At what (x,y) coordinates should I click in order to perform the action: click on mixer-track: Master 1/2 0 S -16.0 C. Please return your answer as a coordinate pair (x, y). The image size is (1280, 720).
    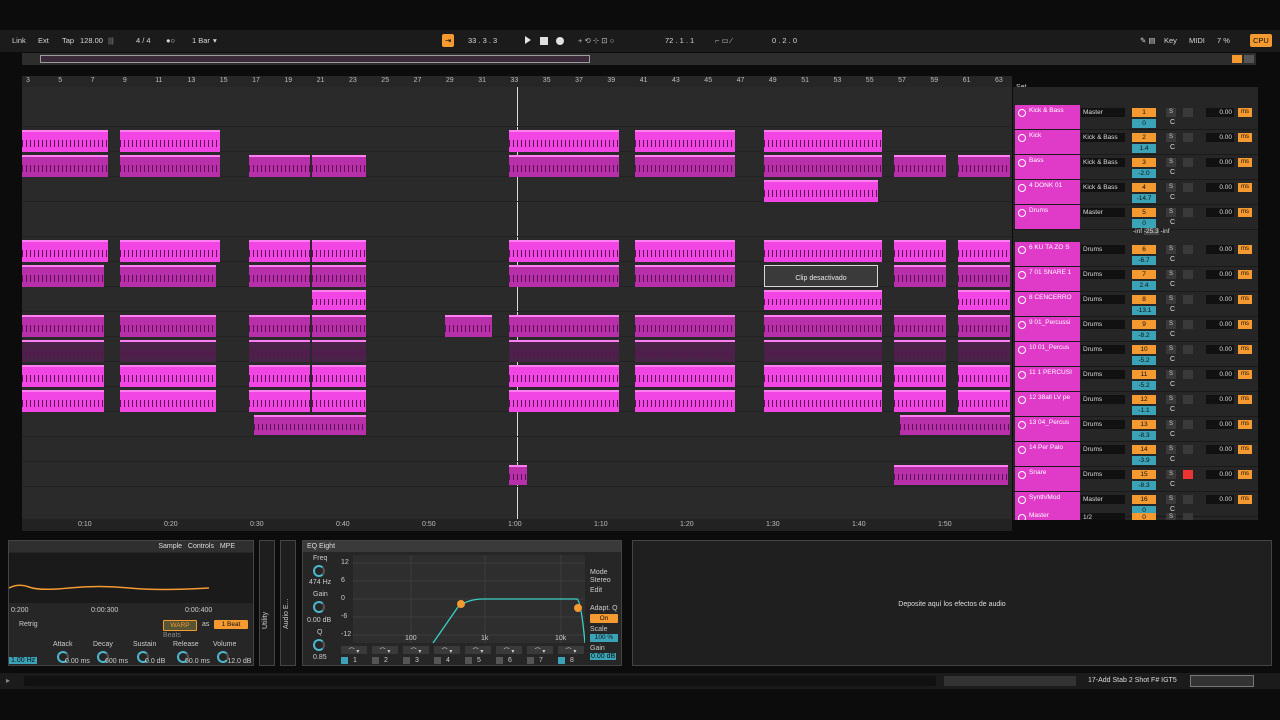
    Looking at the image, I should click on (1135, 515).